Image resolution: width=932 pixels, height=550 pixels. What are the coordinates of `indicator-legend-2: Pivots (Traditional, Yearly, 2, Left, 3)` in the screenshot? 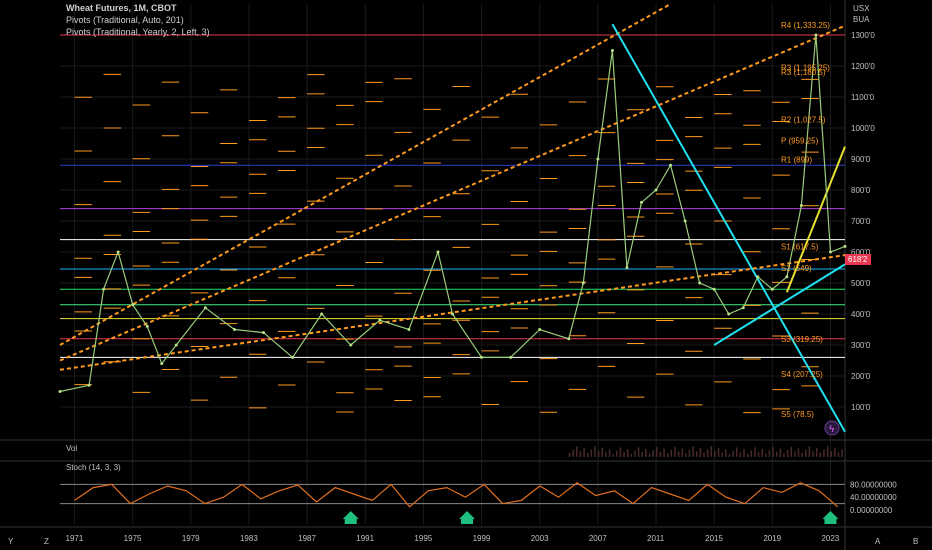 It's located at (138, 32).